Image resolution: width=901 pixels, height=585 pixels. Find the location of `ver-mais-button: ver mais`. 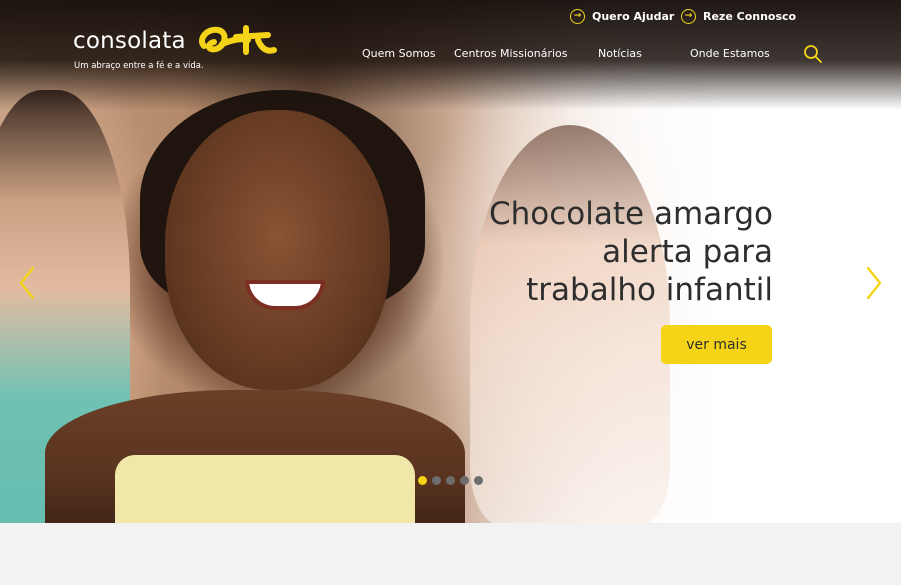

ver-mais-button: ver mais is located at coordinates (716, 344).